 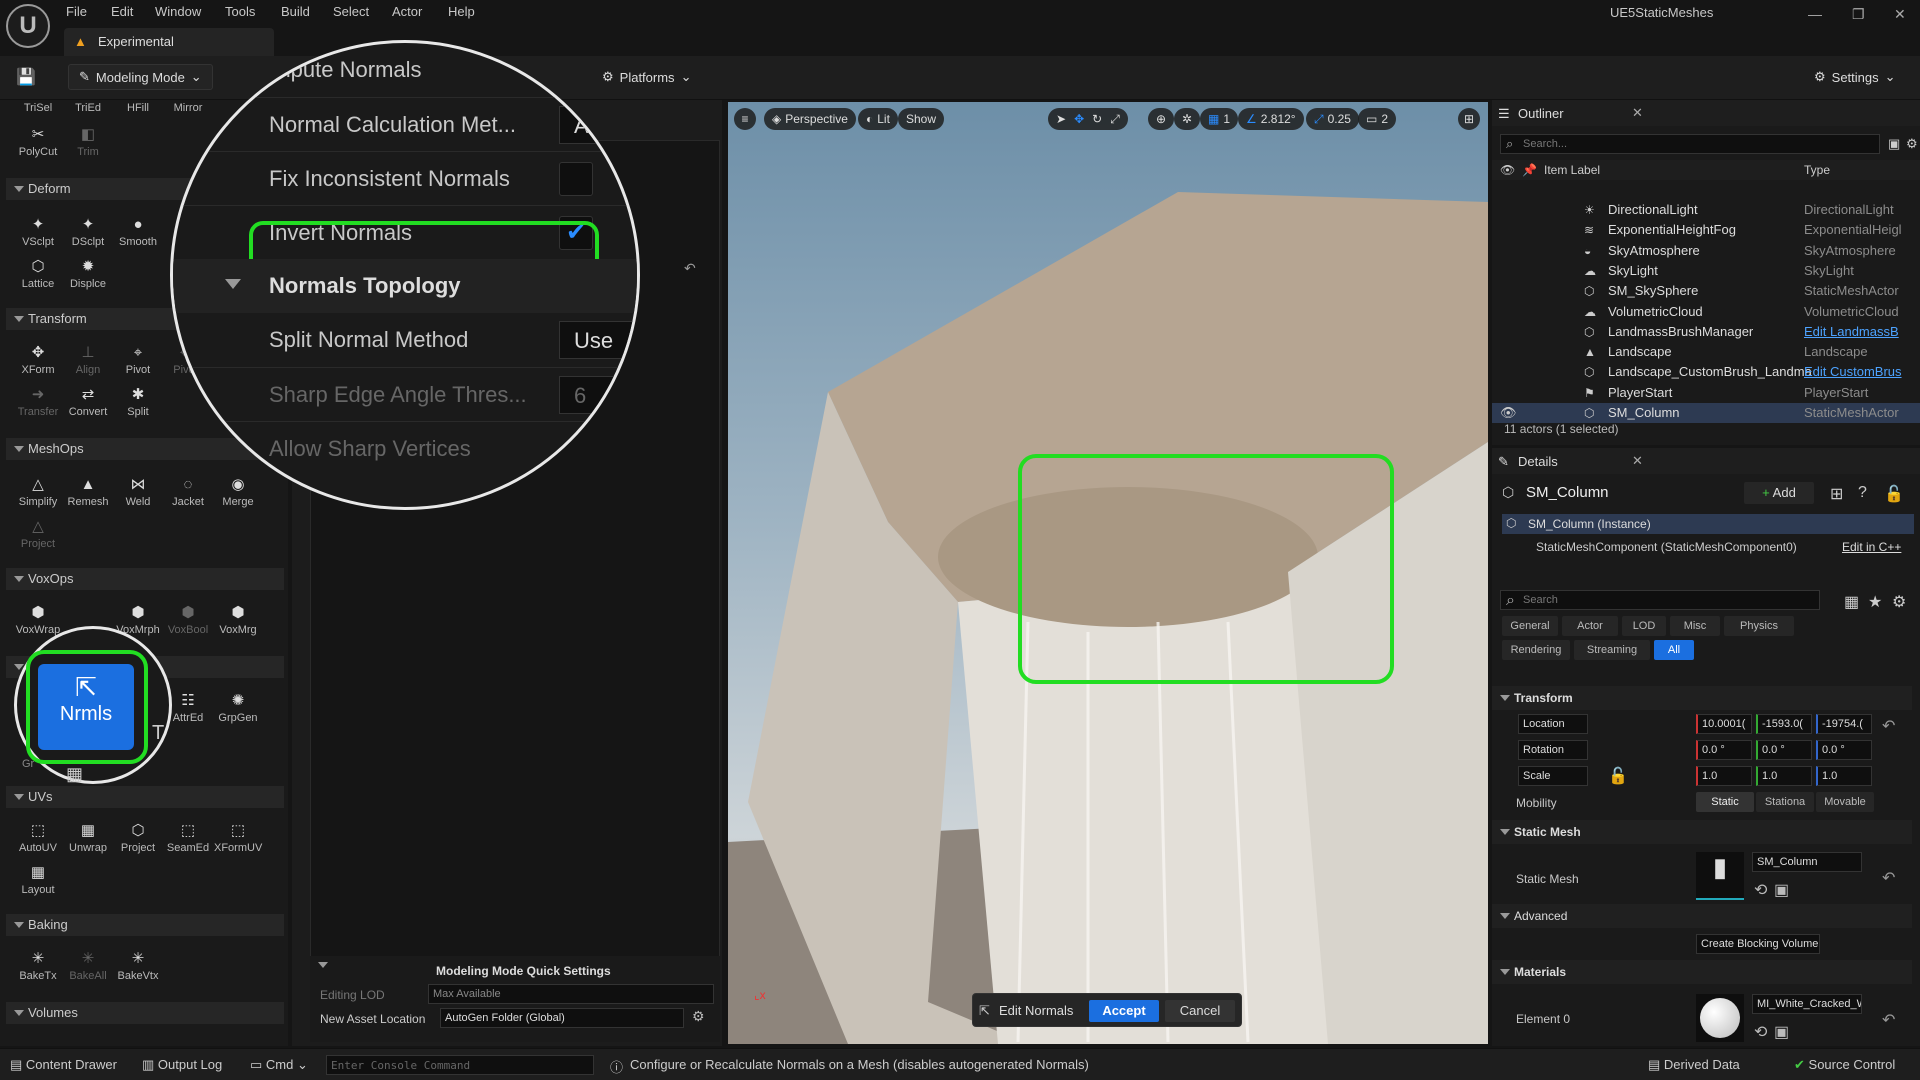 What do you see at coordinates (145, 925) in the screenshot?
I see `category-baking: Baking` at bounding box center [145, 925].